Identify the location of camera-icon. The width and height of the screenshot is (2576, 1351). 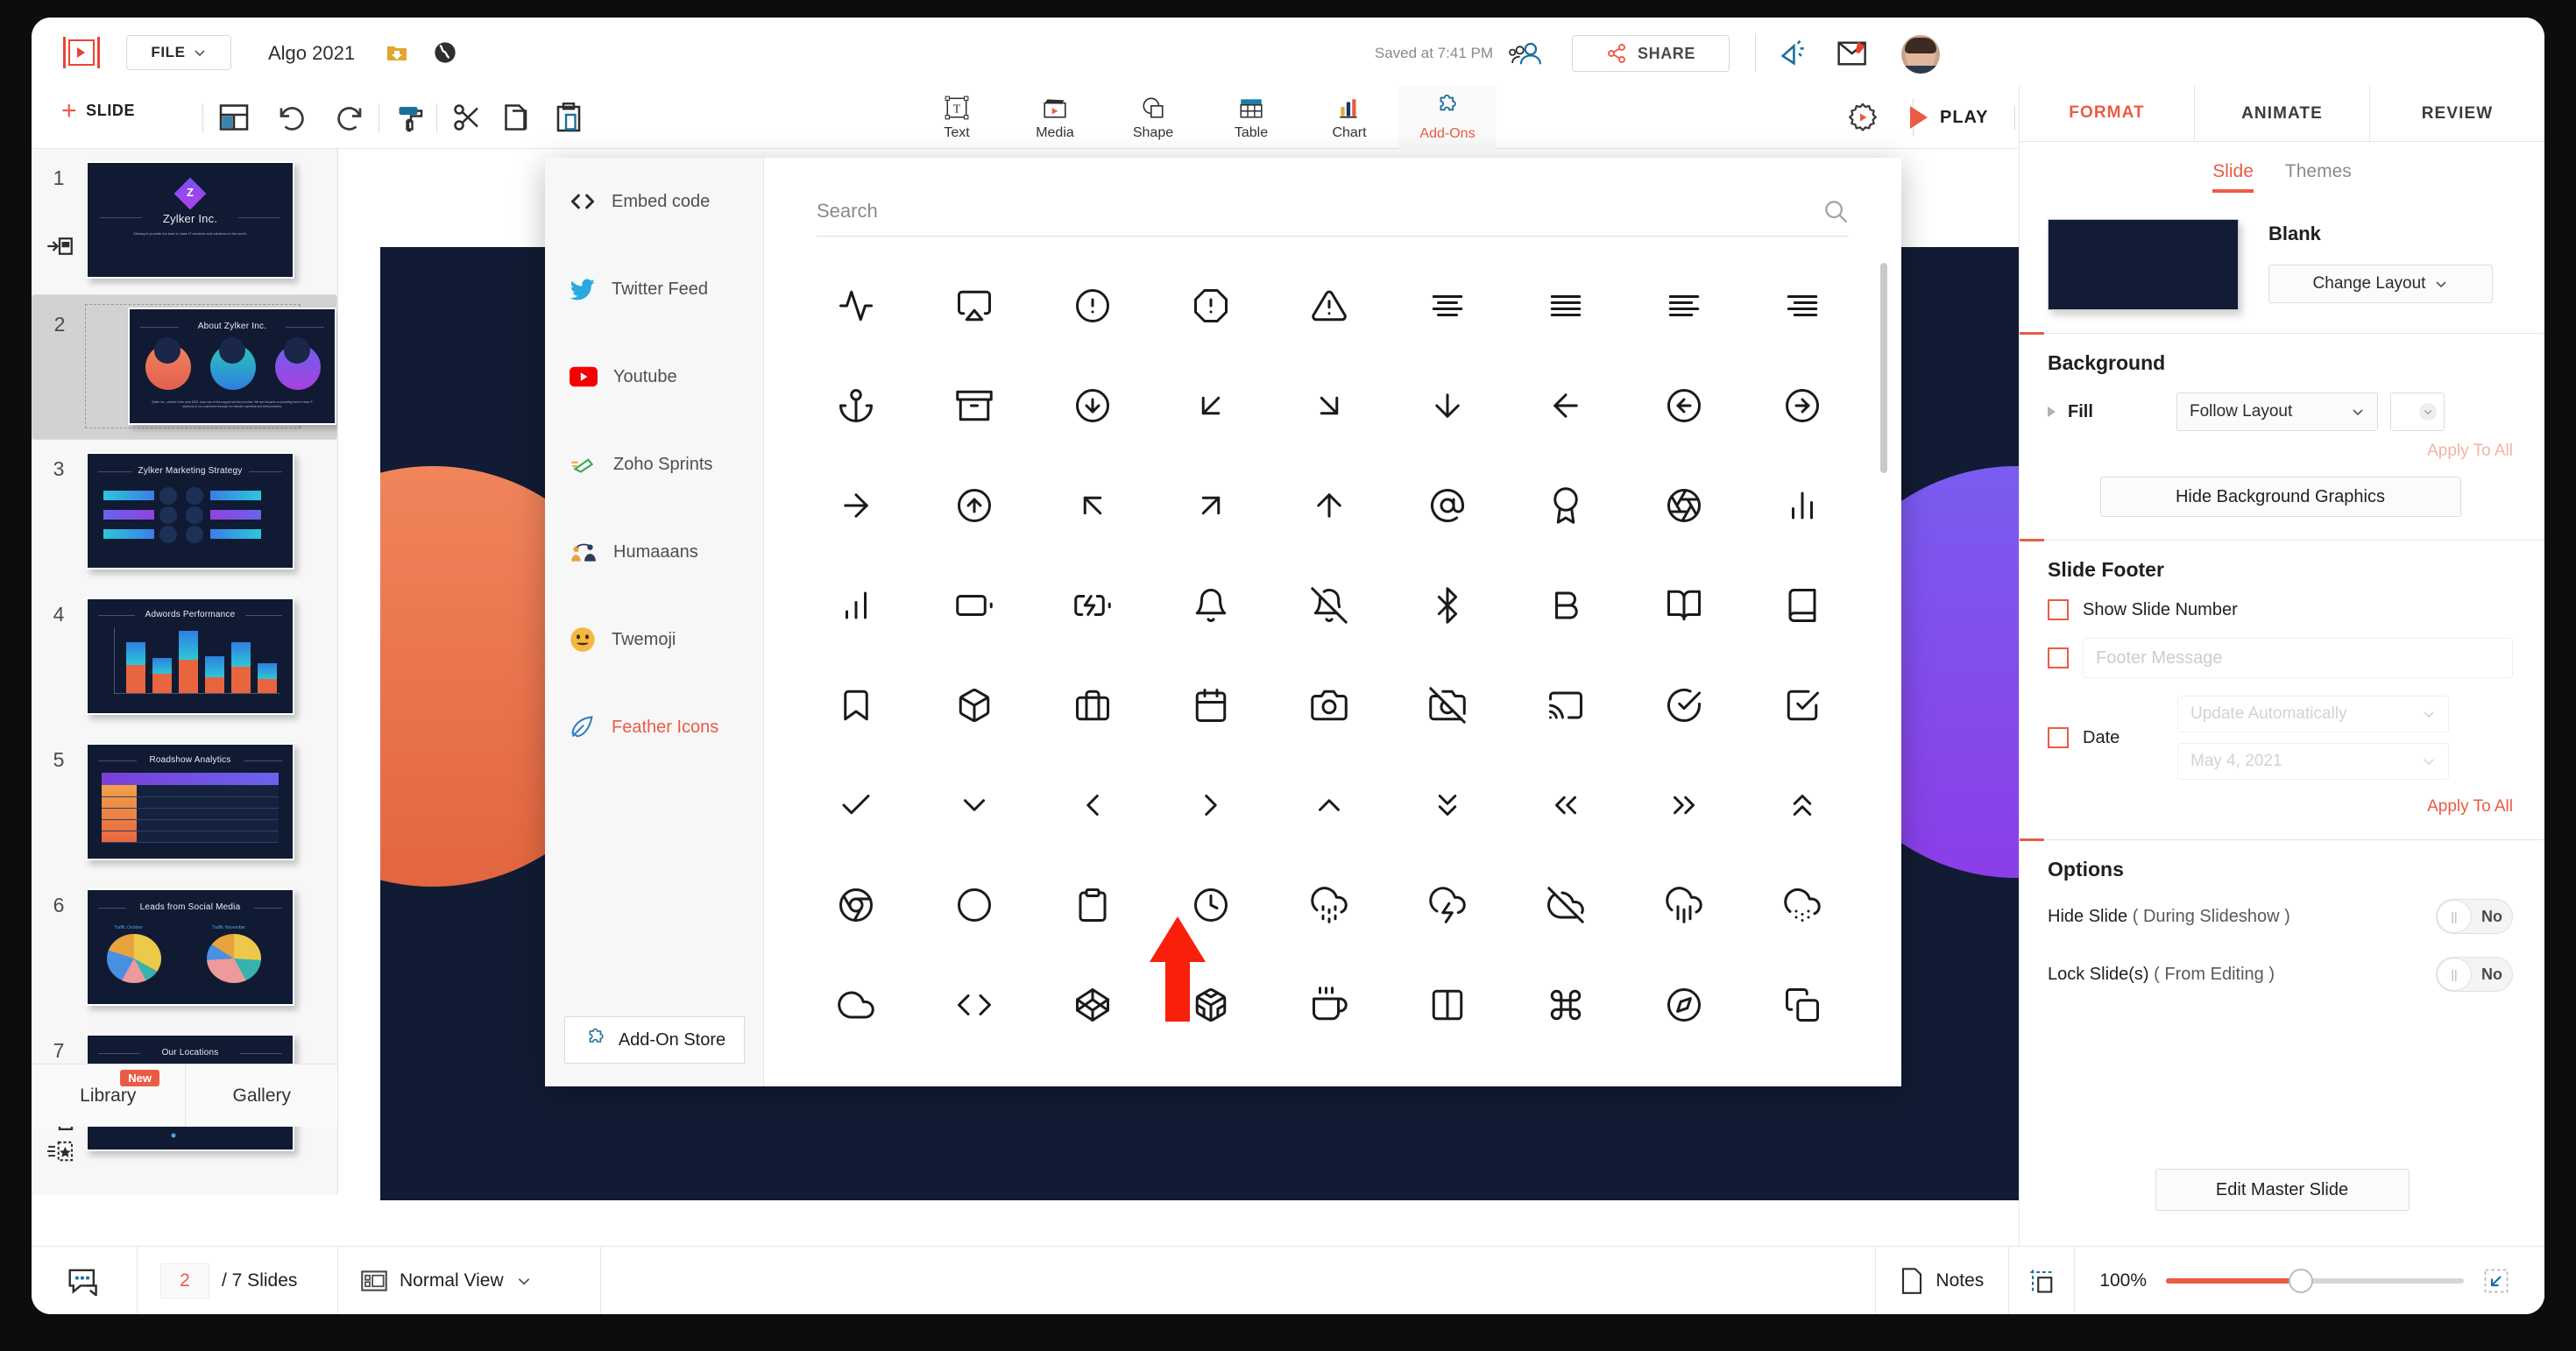
(1329, 705).